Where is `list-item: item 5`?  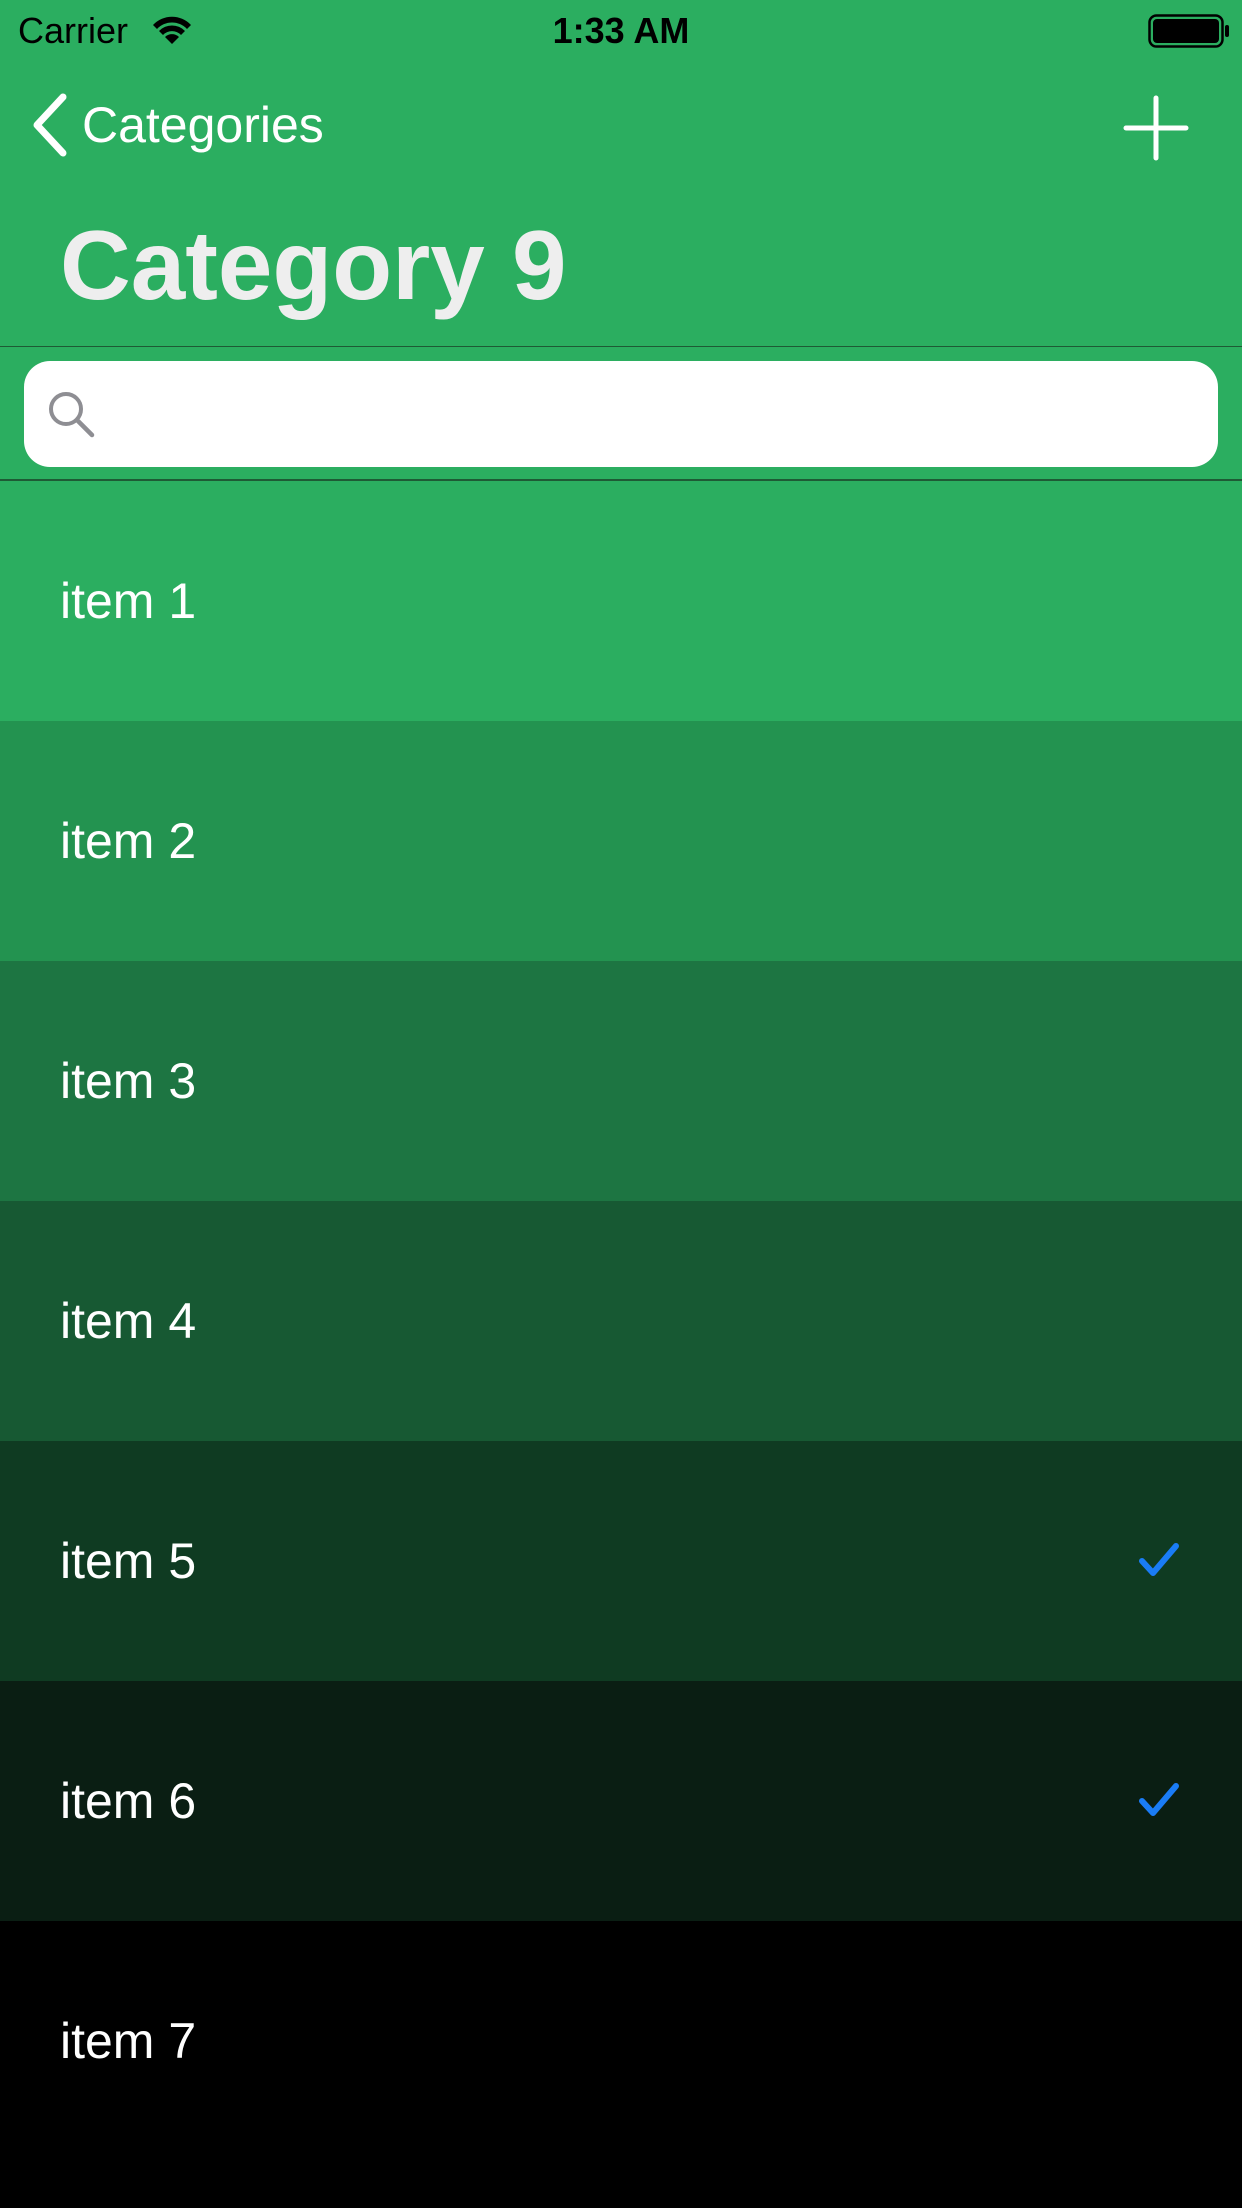
list-item: item 5 is located at coordinates (621, 1561).